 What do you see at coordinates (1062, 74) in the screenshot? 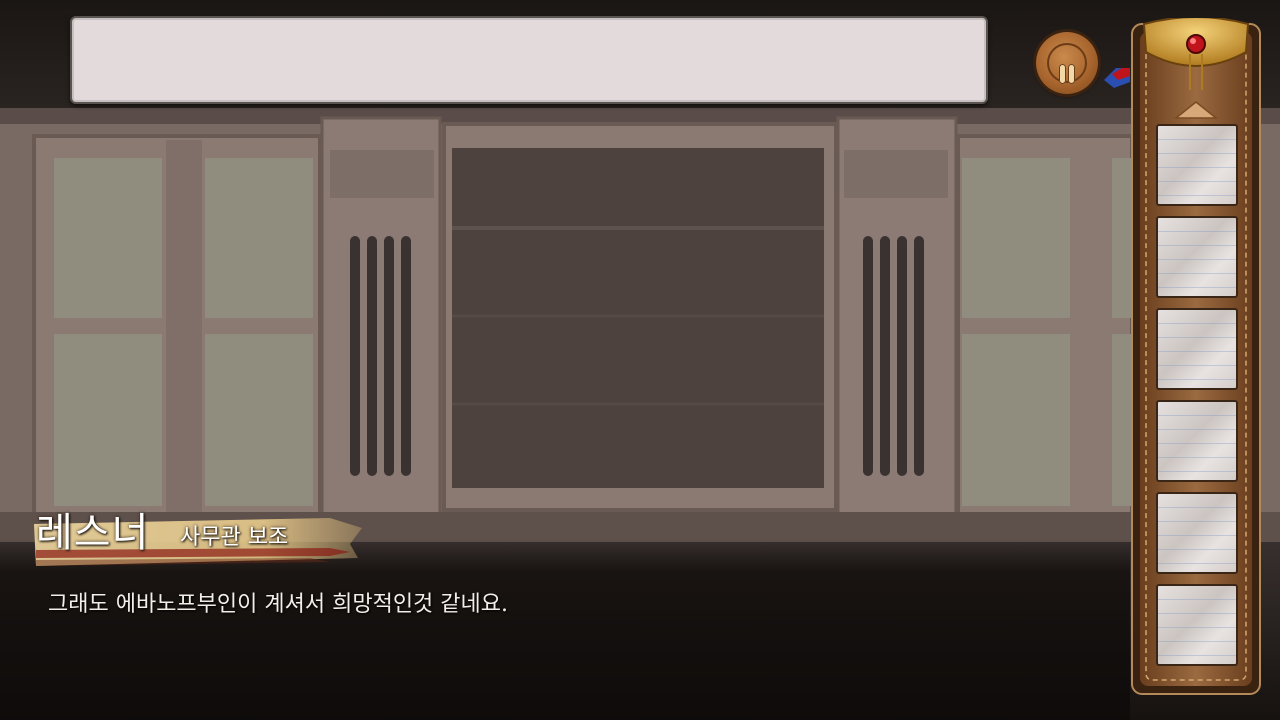
I see `pause-bar-left` at bounding box center [1062, 74].